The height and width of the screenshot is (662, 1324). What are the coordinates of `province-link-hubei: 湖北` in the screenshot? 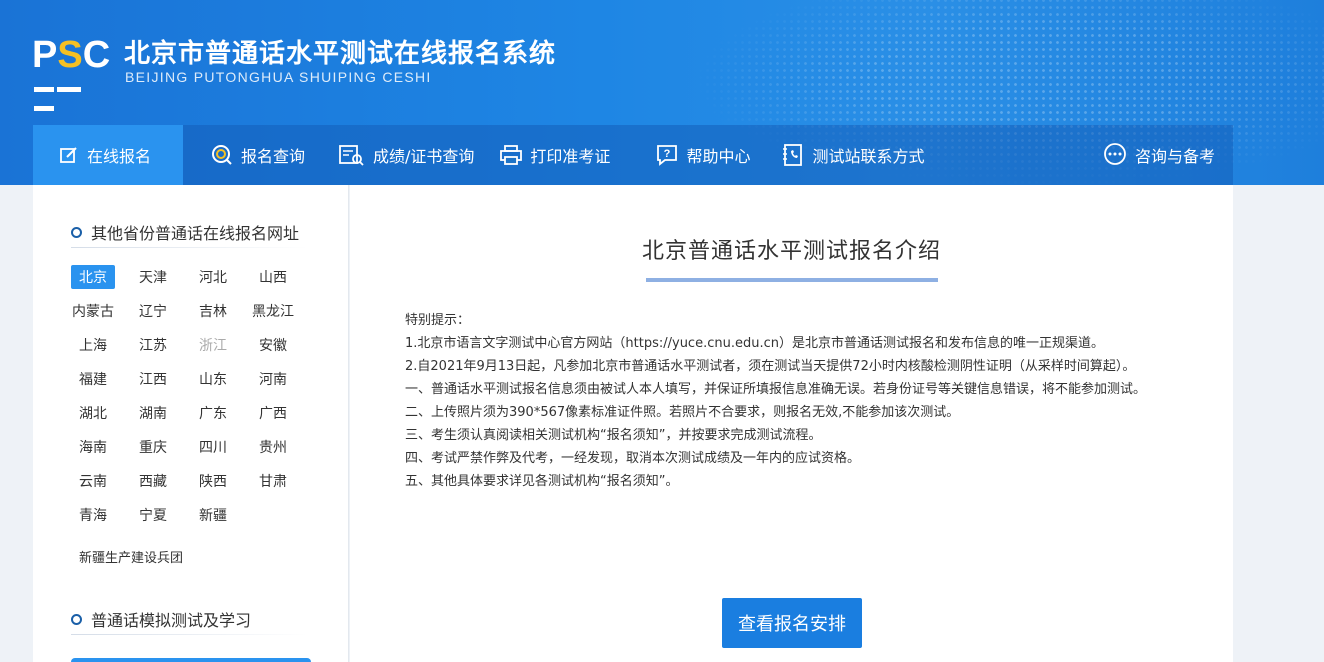 It's located at (93, 413).